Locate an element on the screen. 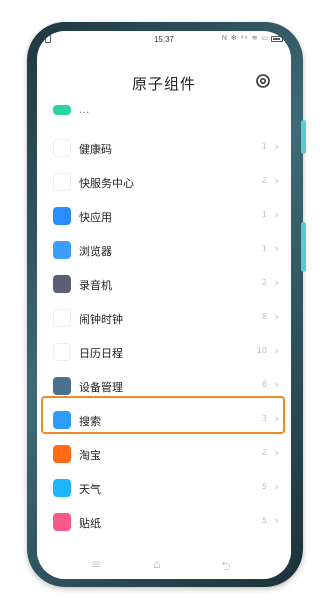  list-item-label: 日历日程 is located at coordinates (101, 353).